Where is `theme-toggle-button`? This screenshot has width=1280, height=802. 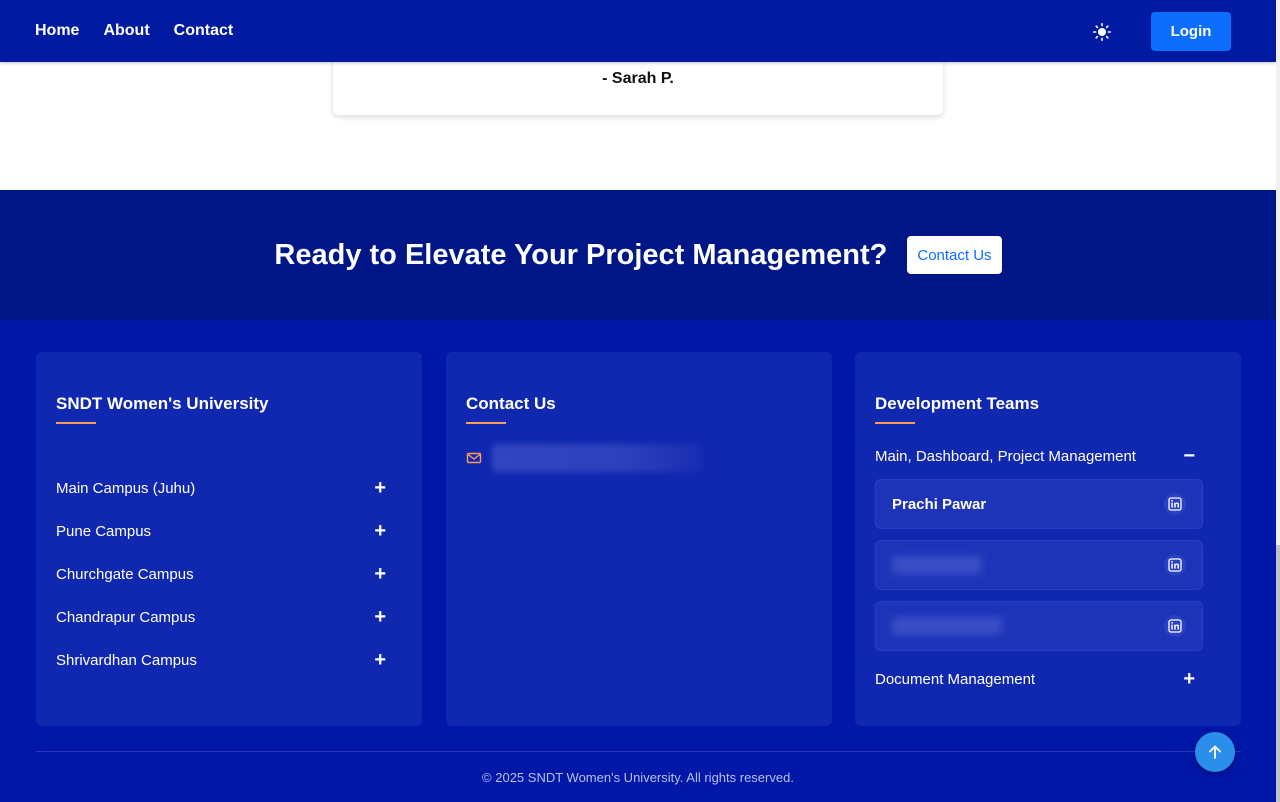 theme-toggle-button is located at coordinates (1102, 32).